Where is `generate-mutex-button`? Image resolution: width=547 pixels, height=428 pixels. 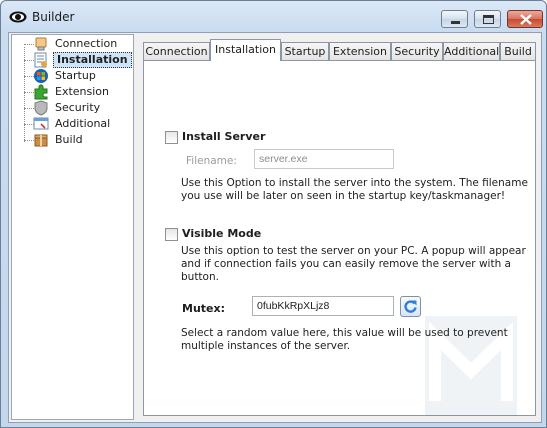 generate-mutex-button is located at coordinates (410, 306).